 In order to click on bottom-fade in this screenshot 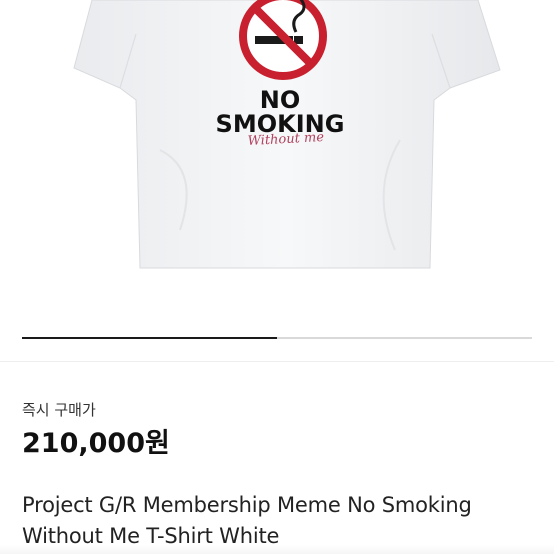, I will do `click(277, 549)`.